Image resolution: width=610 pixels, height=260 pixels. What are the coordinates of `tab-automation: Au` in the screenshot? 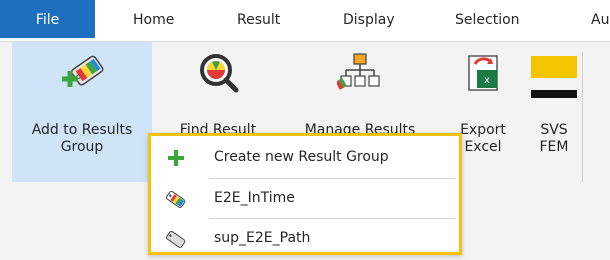 It's located at (600, 20).